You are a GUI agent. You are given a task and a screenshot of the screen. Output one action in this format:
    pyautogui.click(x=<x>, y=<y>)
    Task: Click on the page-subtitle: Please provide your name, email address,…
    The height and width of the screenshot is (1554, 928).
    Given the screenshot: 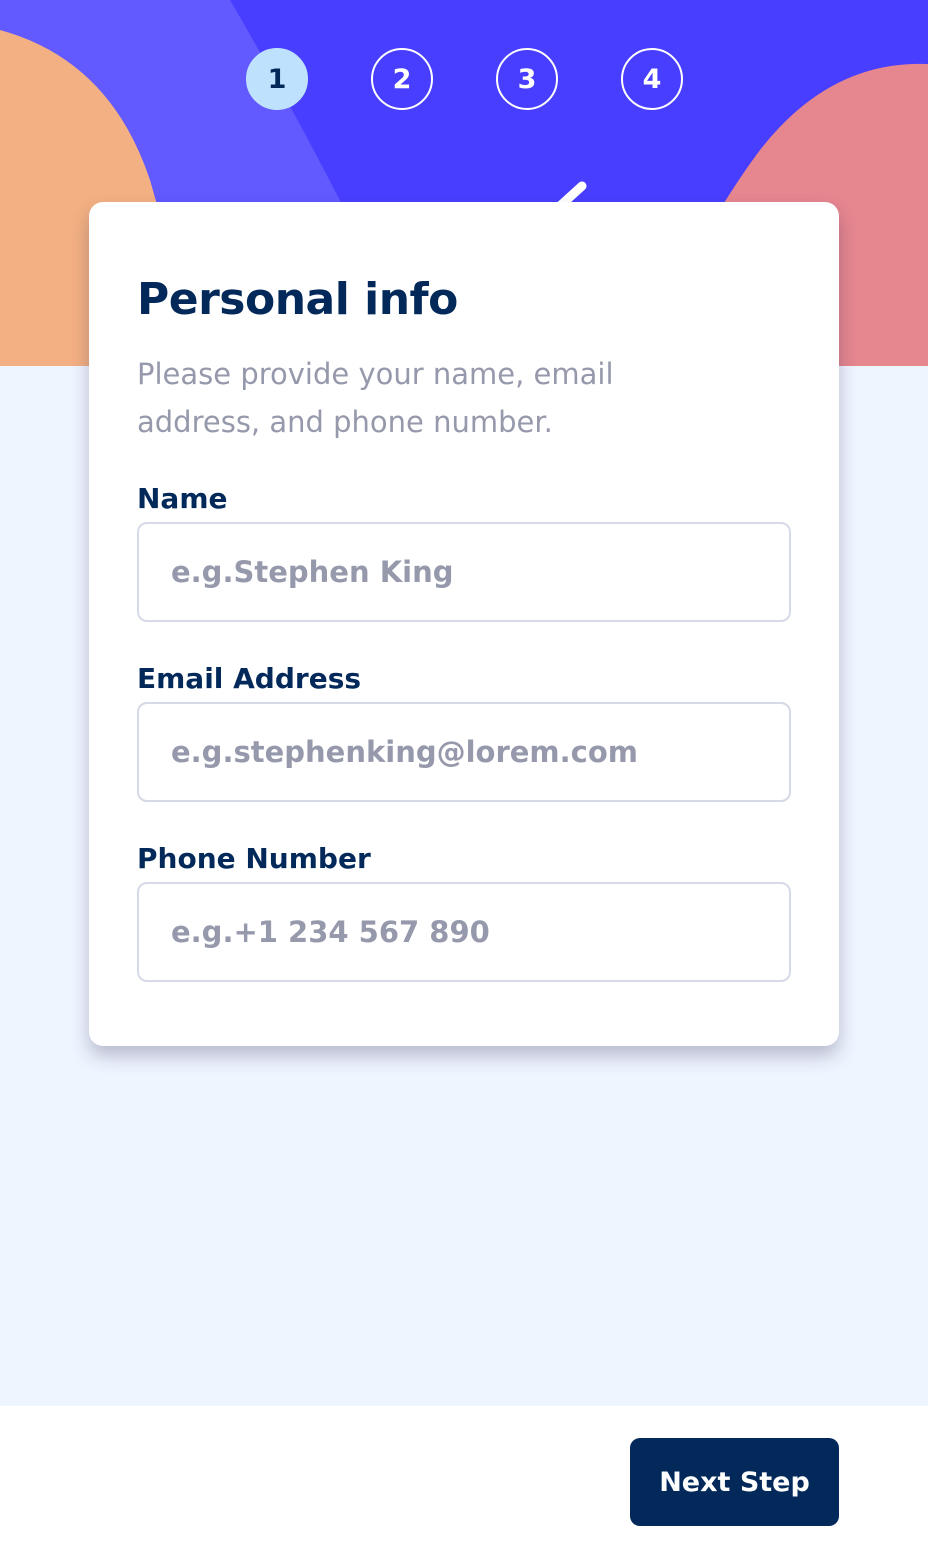 What is the action you would take?
    pyautogui.click(x=375, y=398)
    